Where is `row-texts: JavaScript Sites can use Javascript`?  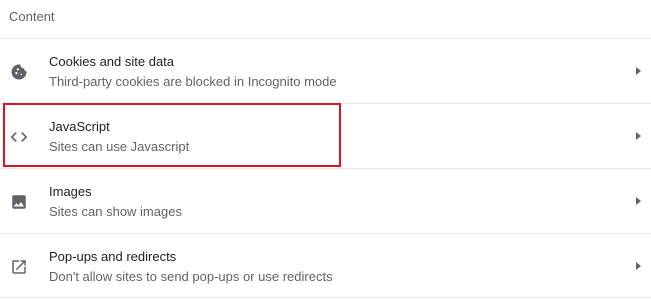 row-texts: JavaScript Sites can use Javascript is located at coordinates (119, 137).